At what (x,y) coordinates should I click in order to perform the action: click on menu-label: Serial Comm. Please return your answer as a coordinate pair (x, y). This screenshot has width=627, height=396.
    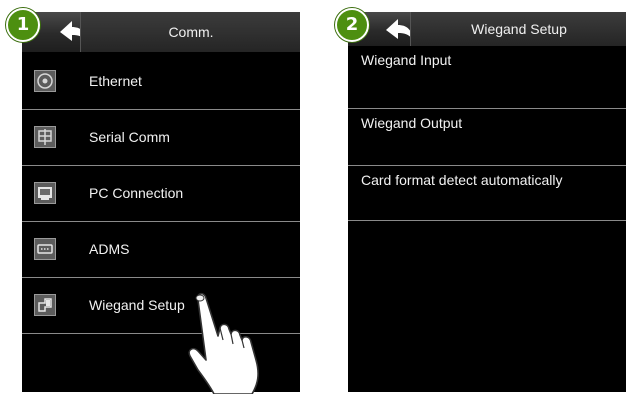
    Looking at the image, I should click on (129, 137).